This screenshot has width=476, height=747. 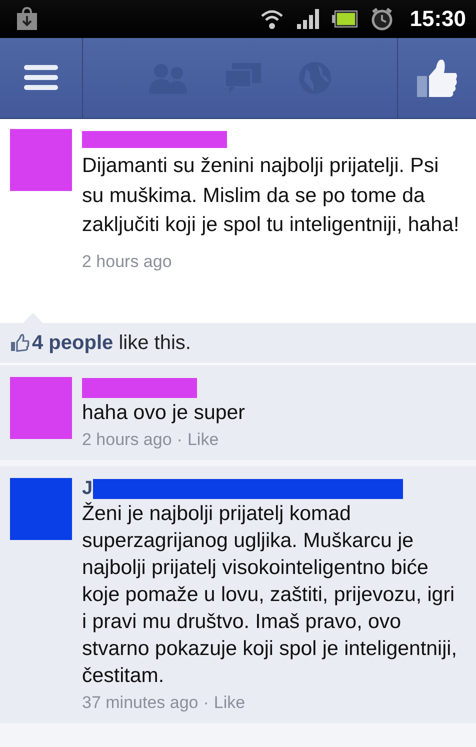 I want to click on menu-icon, so click(x=41, y=78).